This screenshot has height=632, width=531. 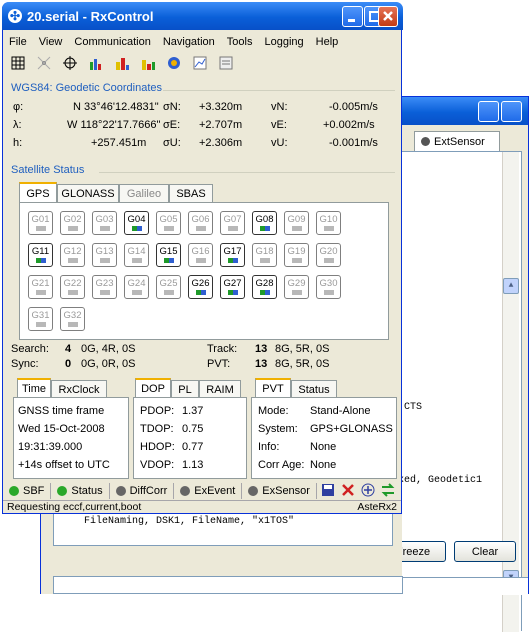 What do you see at coordinates (72, 319) in the screenshot?
I see `sv-box: G32` at bounding box center [72, 319].